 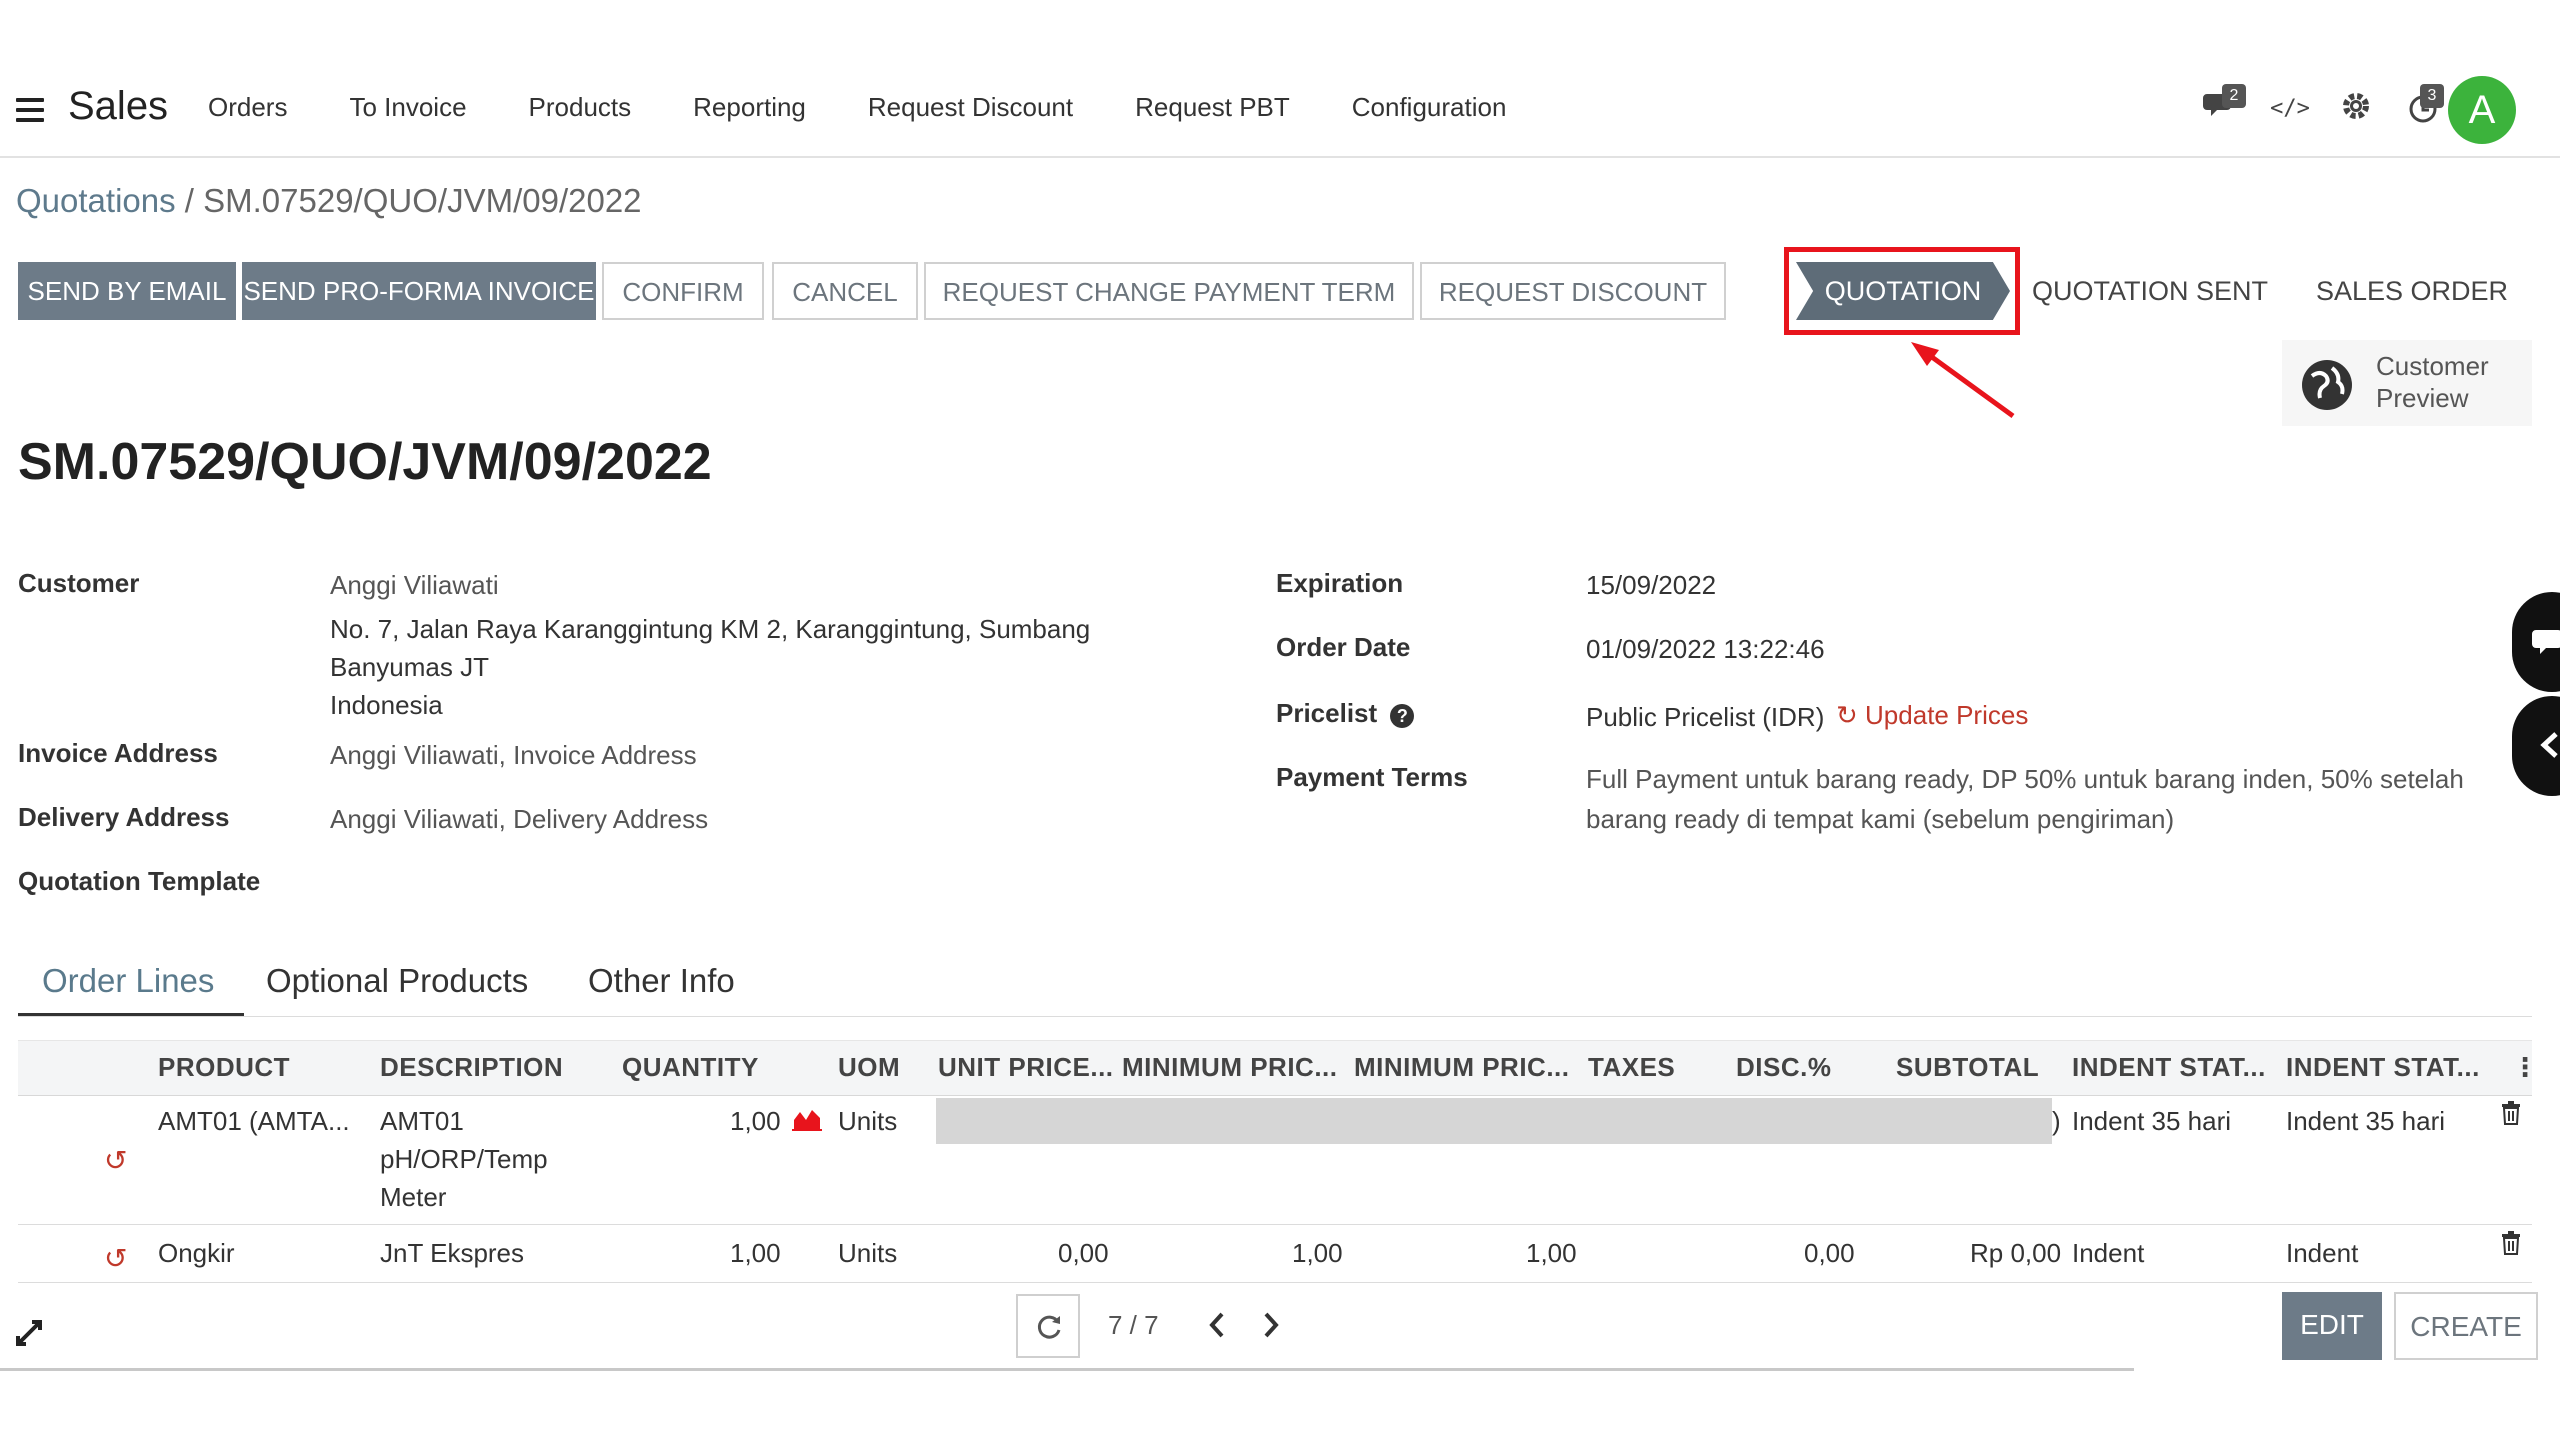 What do you see at coordinates (1705, 717) in the screenshot?
I see `pricelist-field: Public Pricelist (IDR)` at bounding box center [1705, 717].